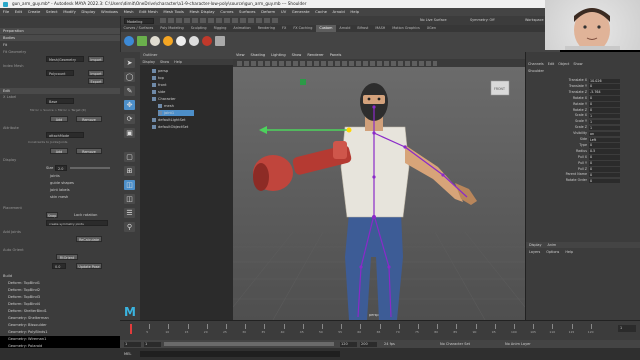 This screenshot has width=640, height=360. What do you see at coordinates (368, 344) in the screenshot?
I see `range-end-field: 200` at bounding box center [368, 344].